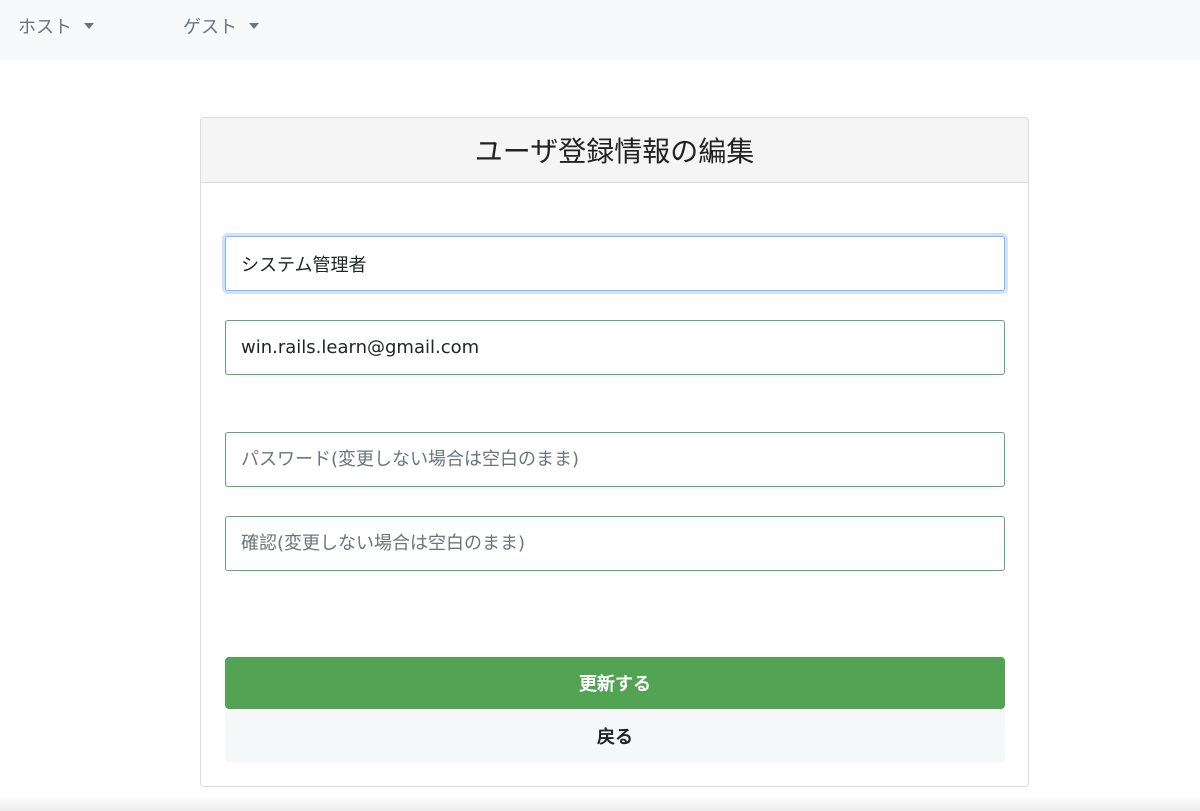 The height and width of the screenshot is (811, 1200). Describe the element at coordinates (45, 27) in the screenshot. I see `host-dropdown-label: ホスト` at that location.